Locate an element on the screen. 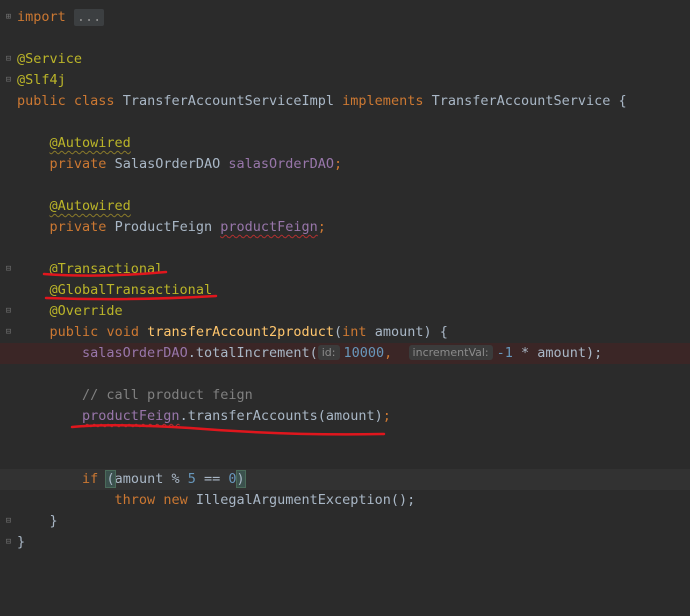  annotation: @Override is located at coordinates (86, 311).